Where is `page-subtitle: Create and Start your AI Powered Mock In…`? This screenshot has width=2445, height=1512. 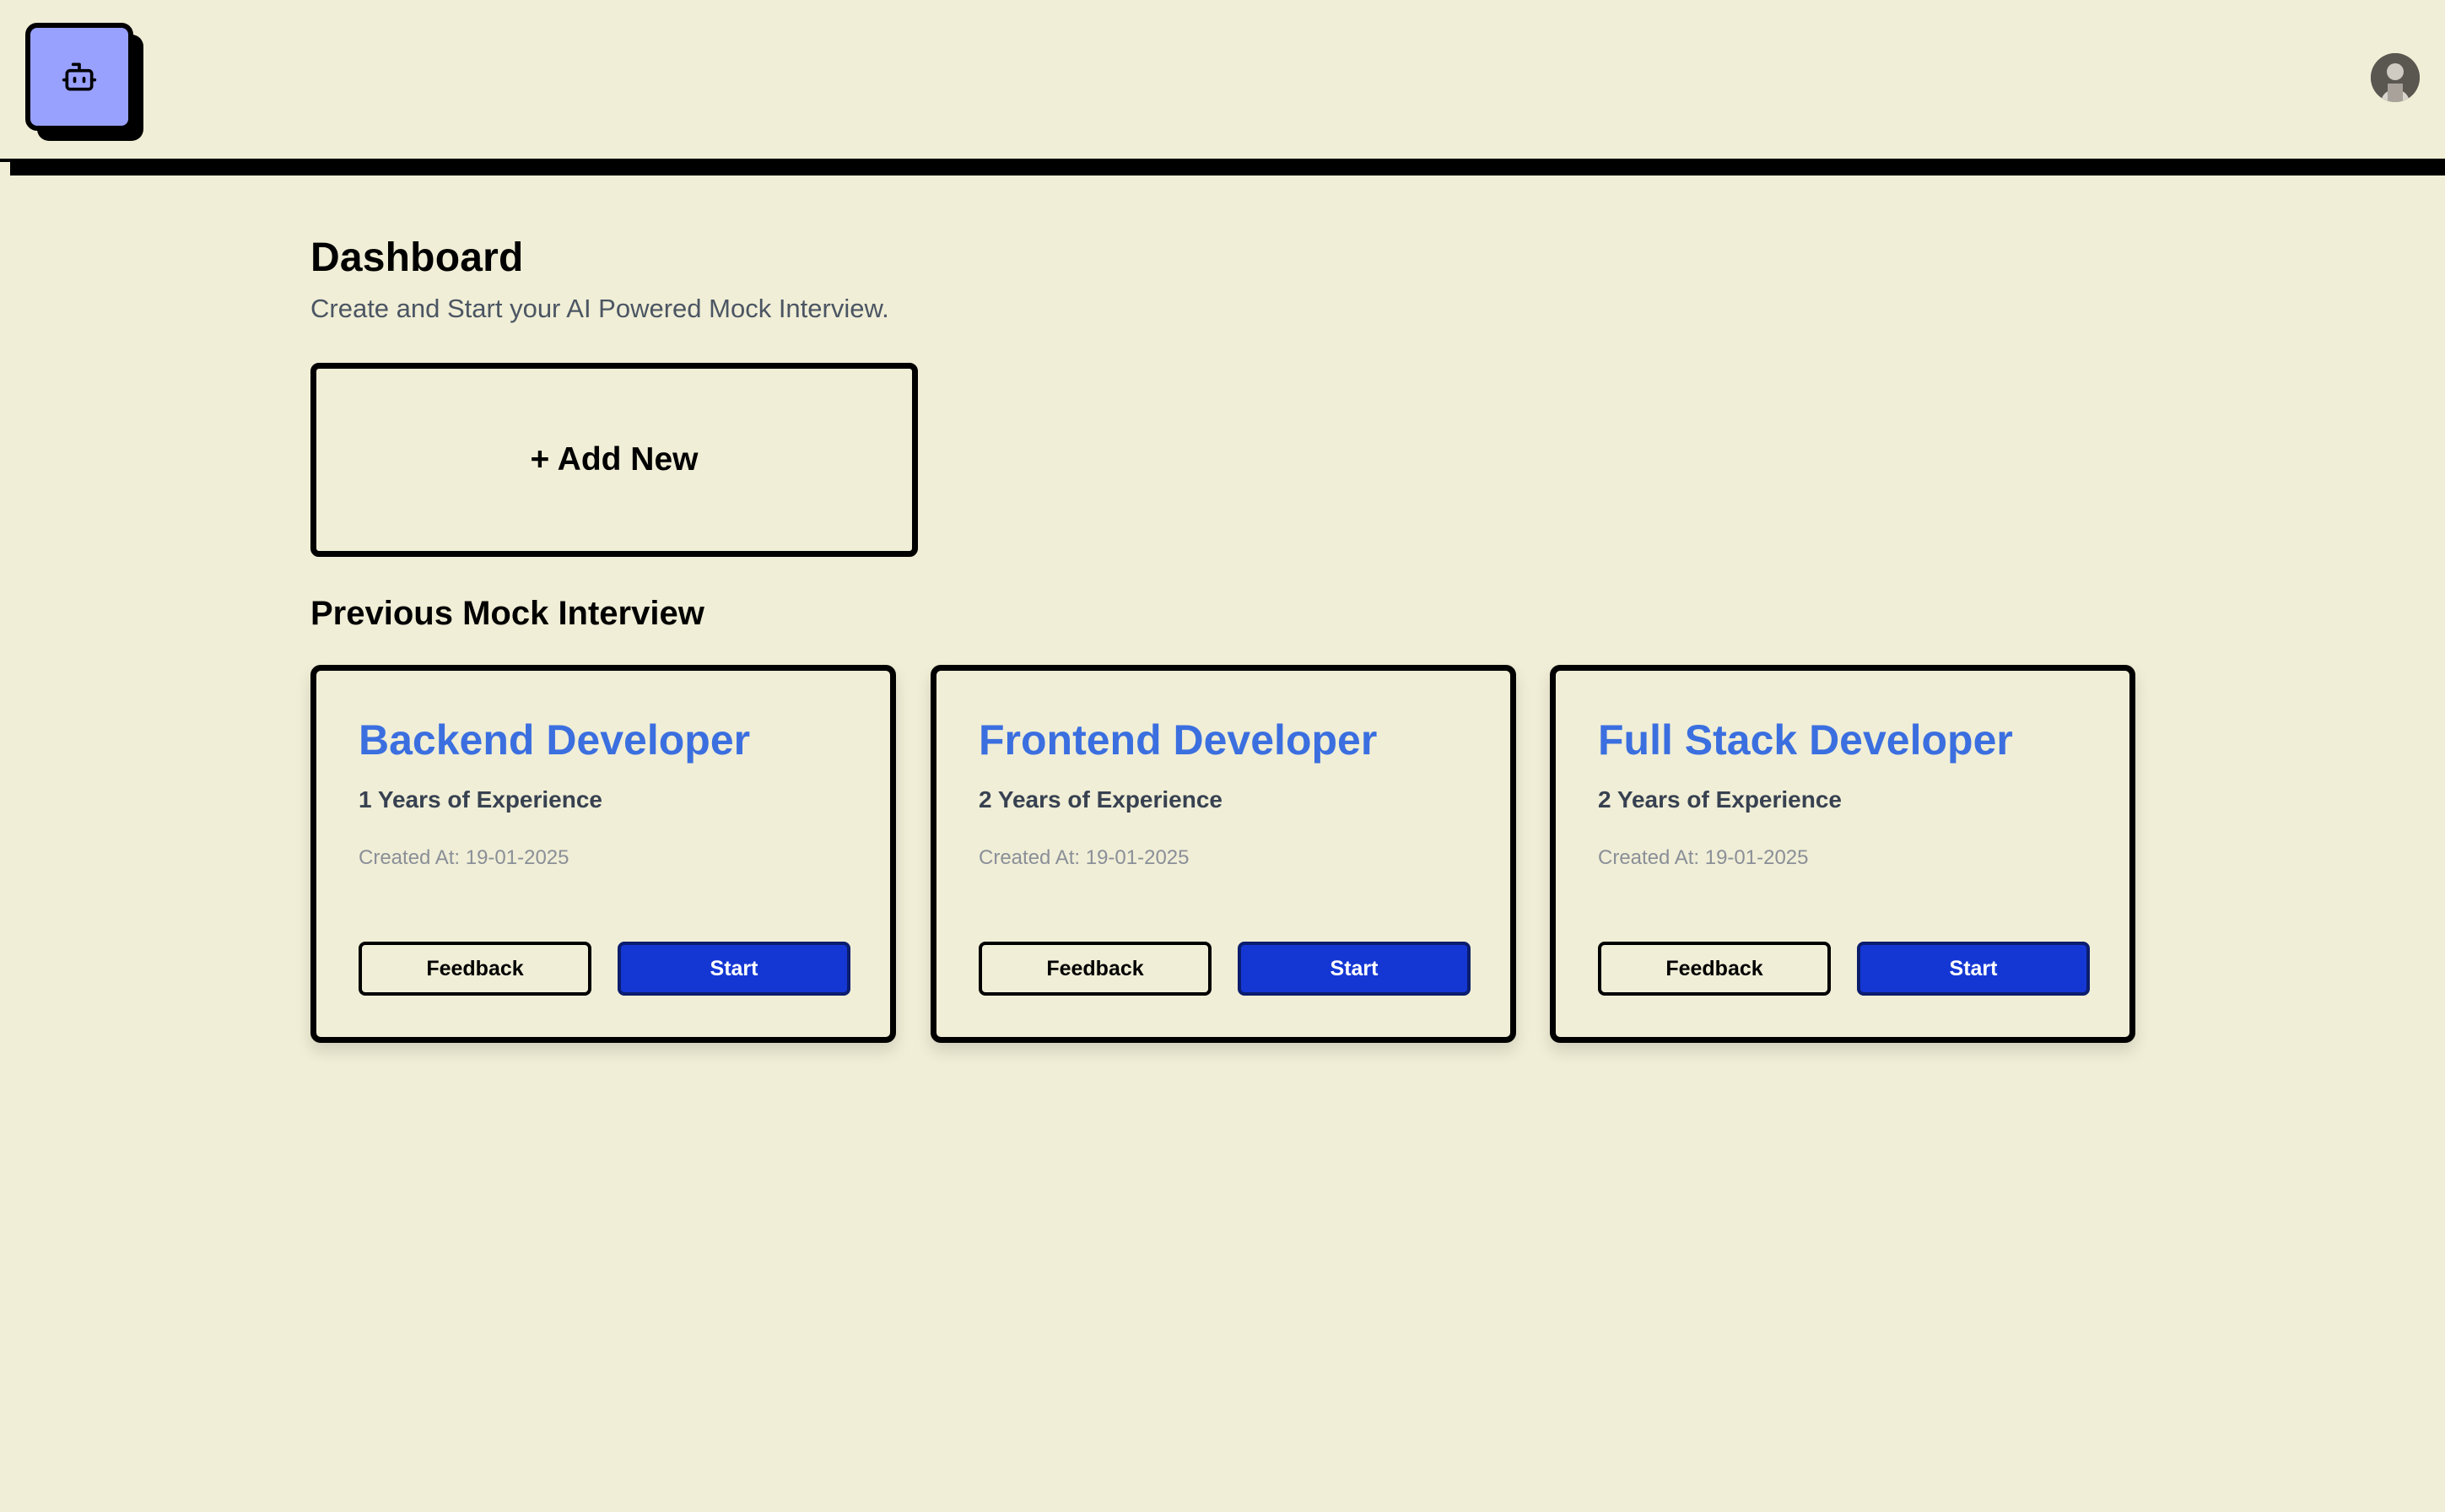
page-subtitle: Create and Start your AI Powered Mock In… is located at coordinates (599, 308).